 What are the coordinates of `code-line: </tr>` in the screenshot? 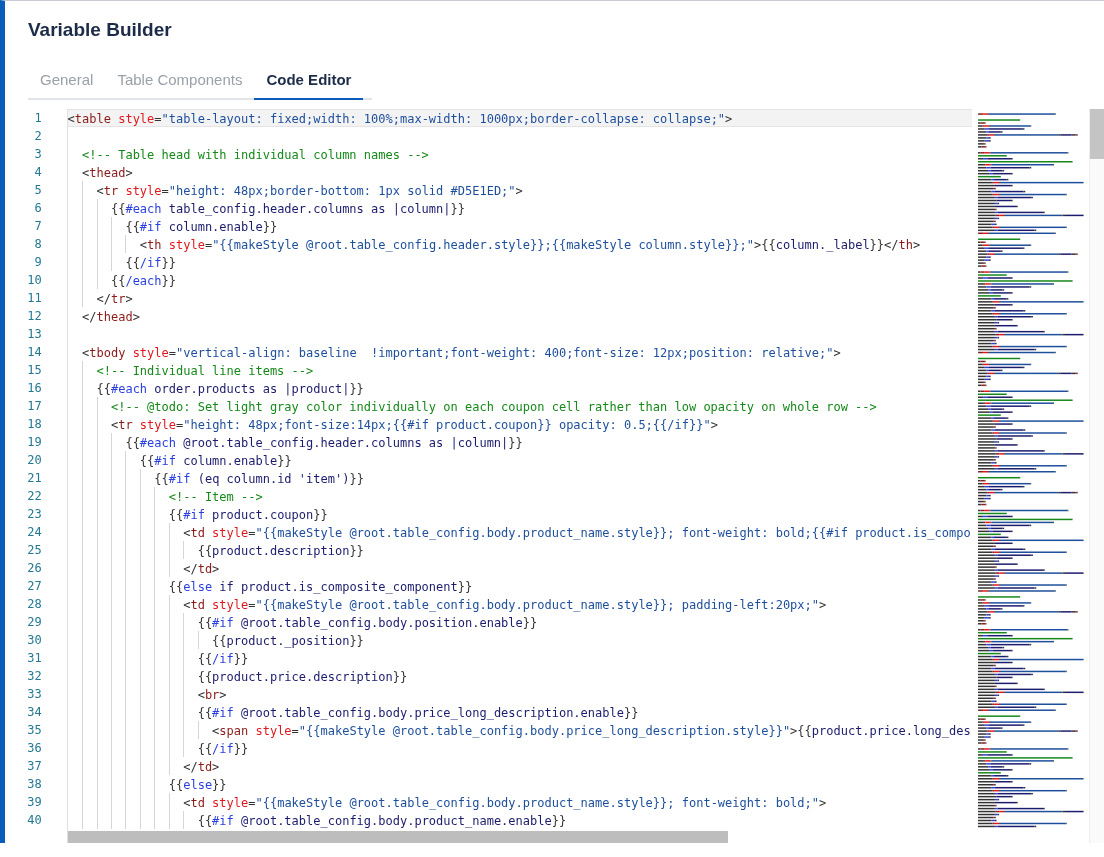 It's located at (114, 299).